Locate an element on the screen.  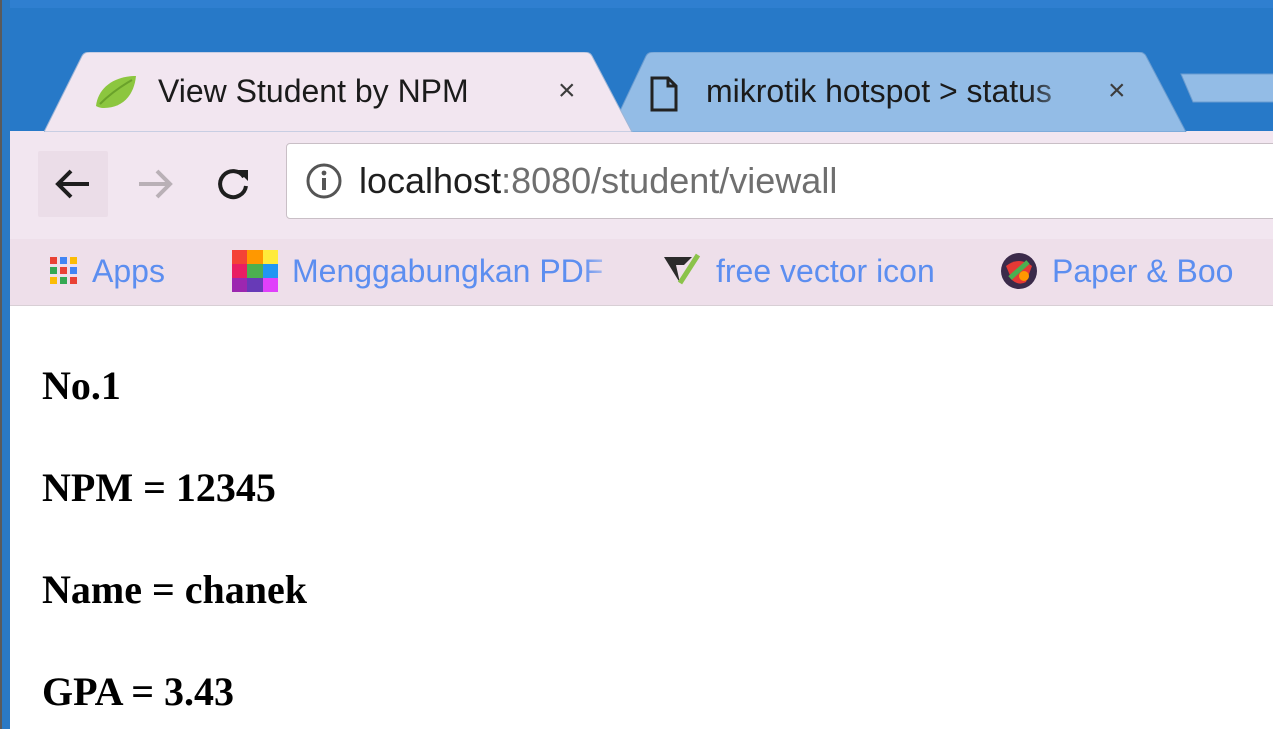
bookmark-label: Menggabungkan PDF is located at coordinates (448, 270).